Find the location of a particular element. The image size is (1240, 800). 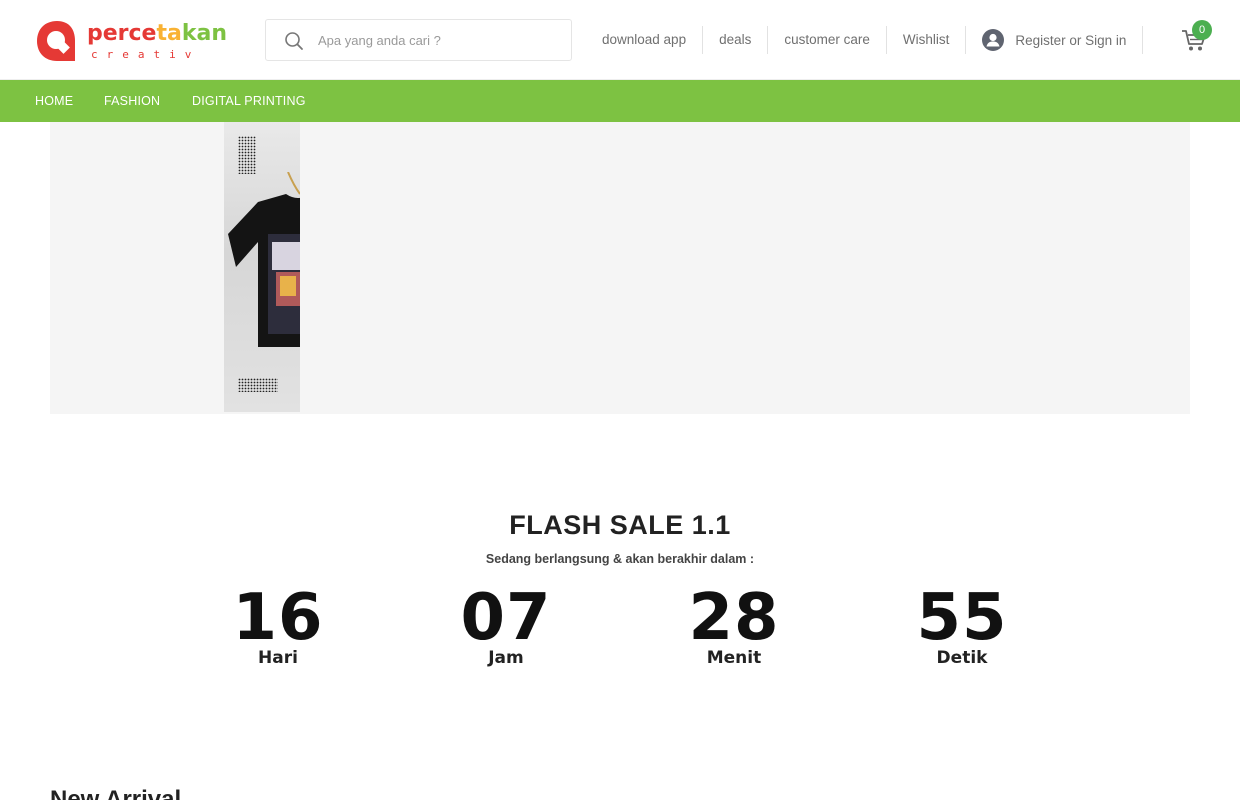

wishlist-link: Wishlist is located at coordinates (927, 40).